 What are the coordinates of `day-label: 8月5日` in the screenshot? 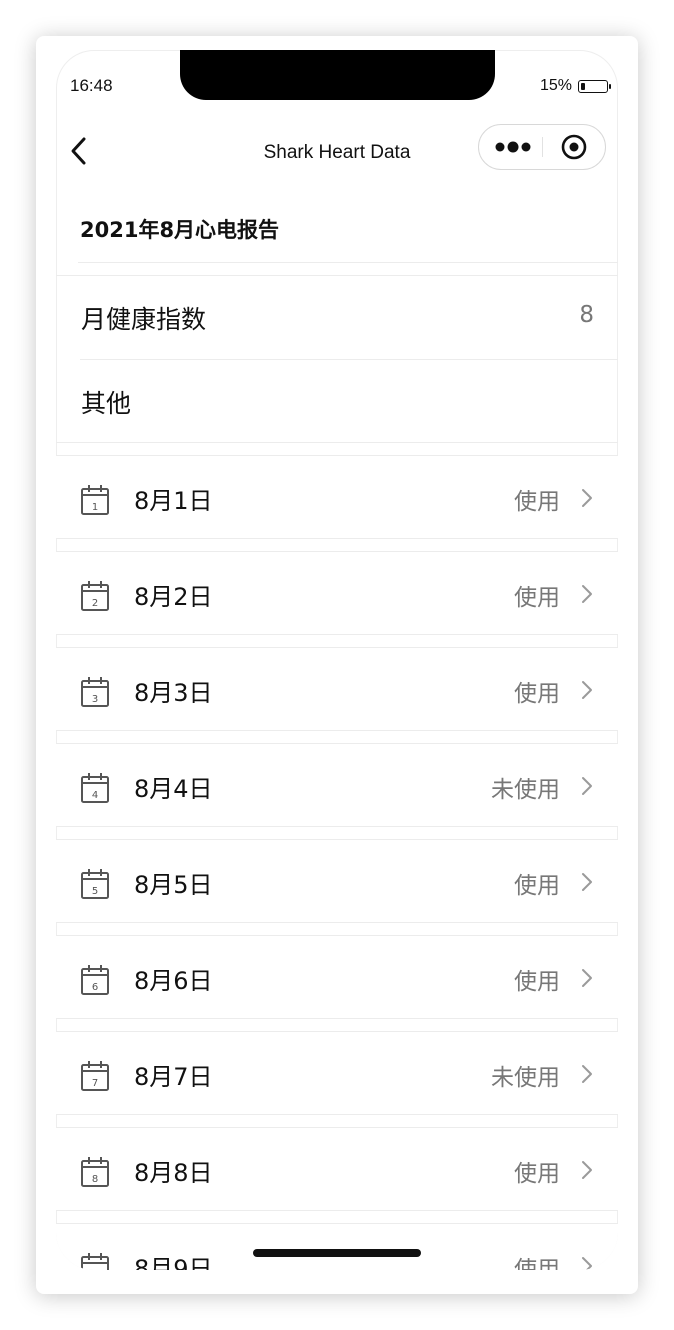 It's located at (173, 885).